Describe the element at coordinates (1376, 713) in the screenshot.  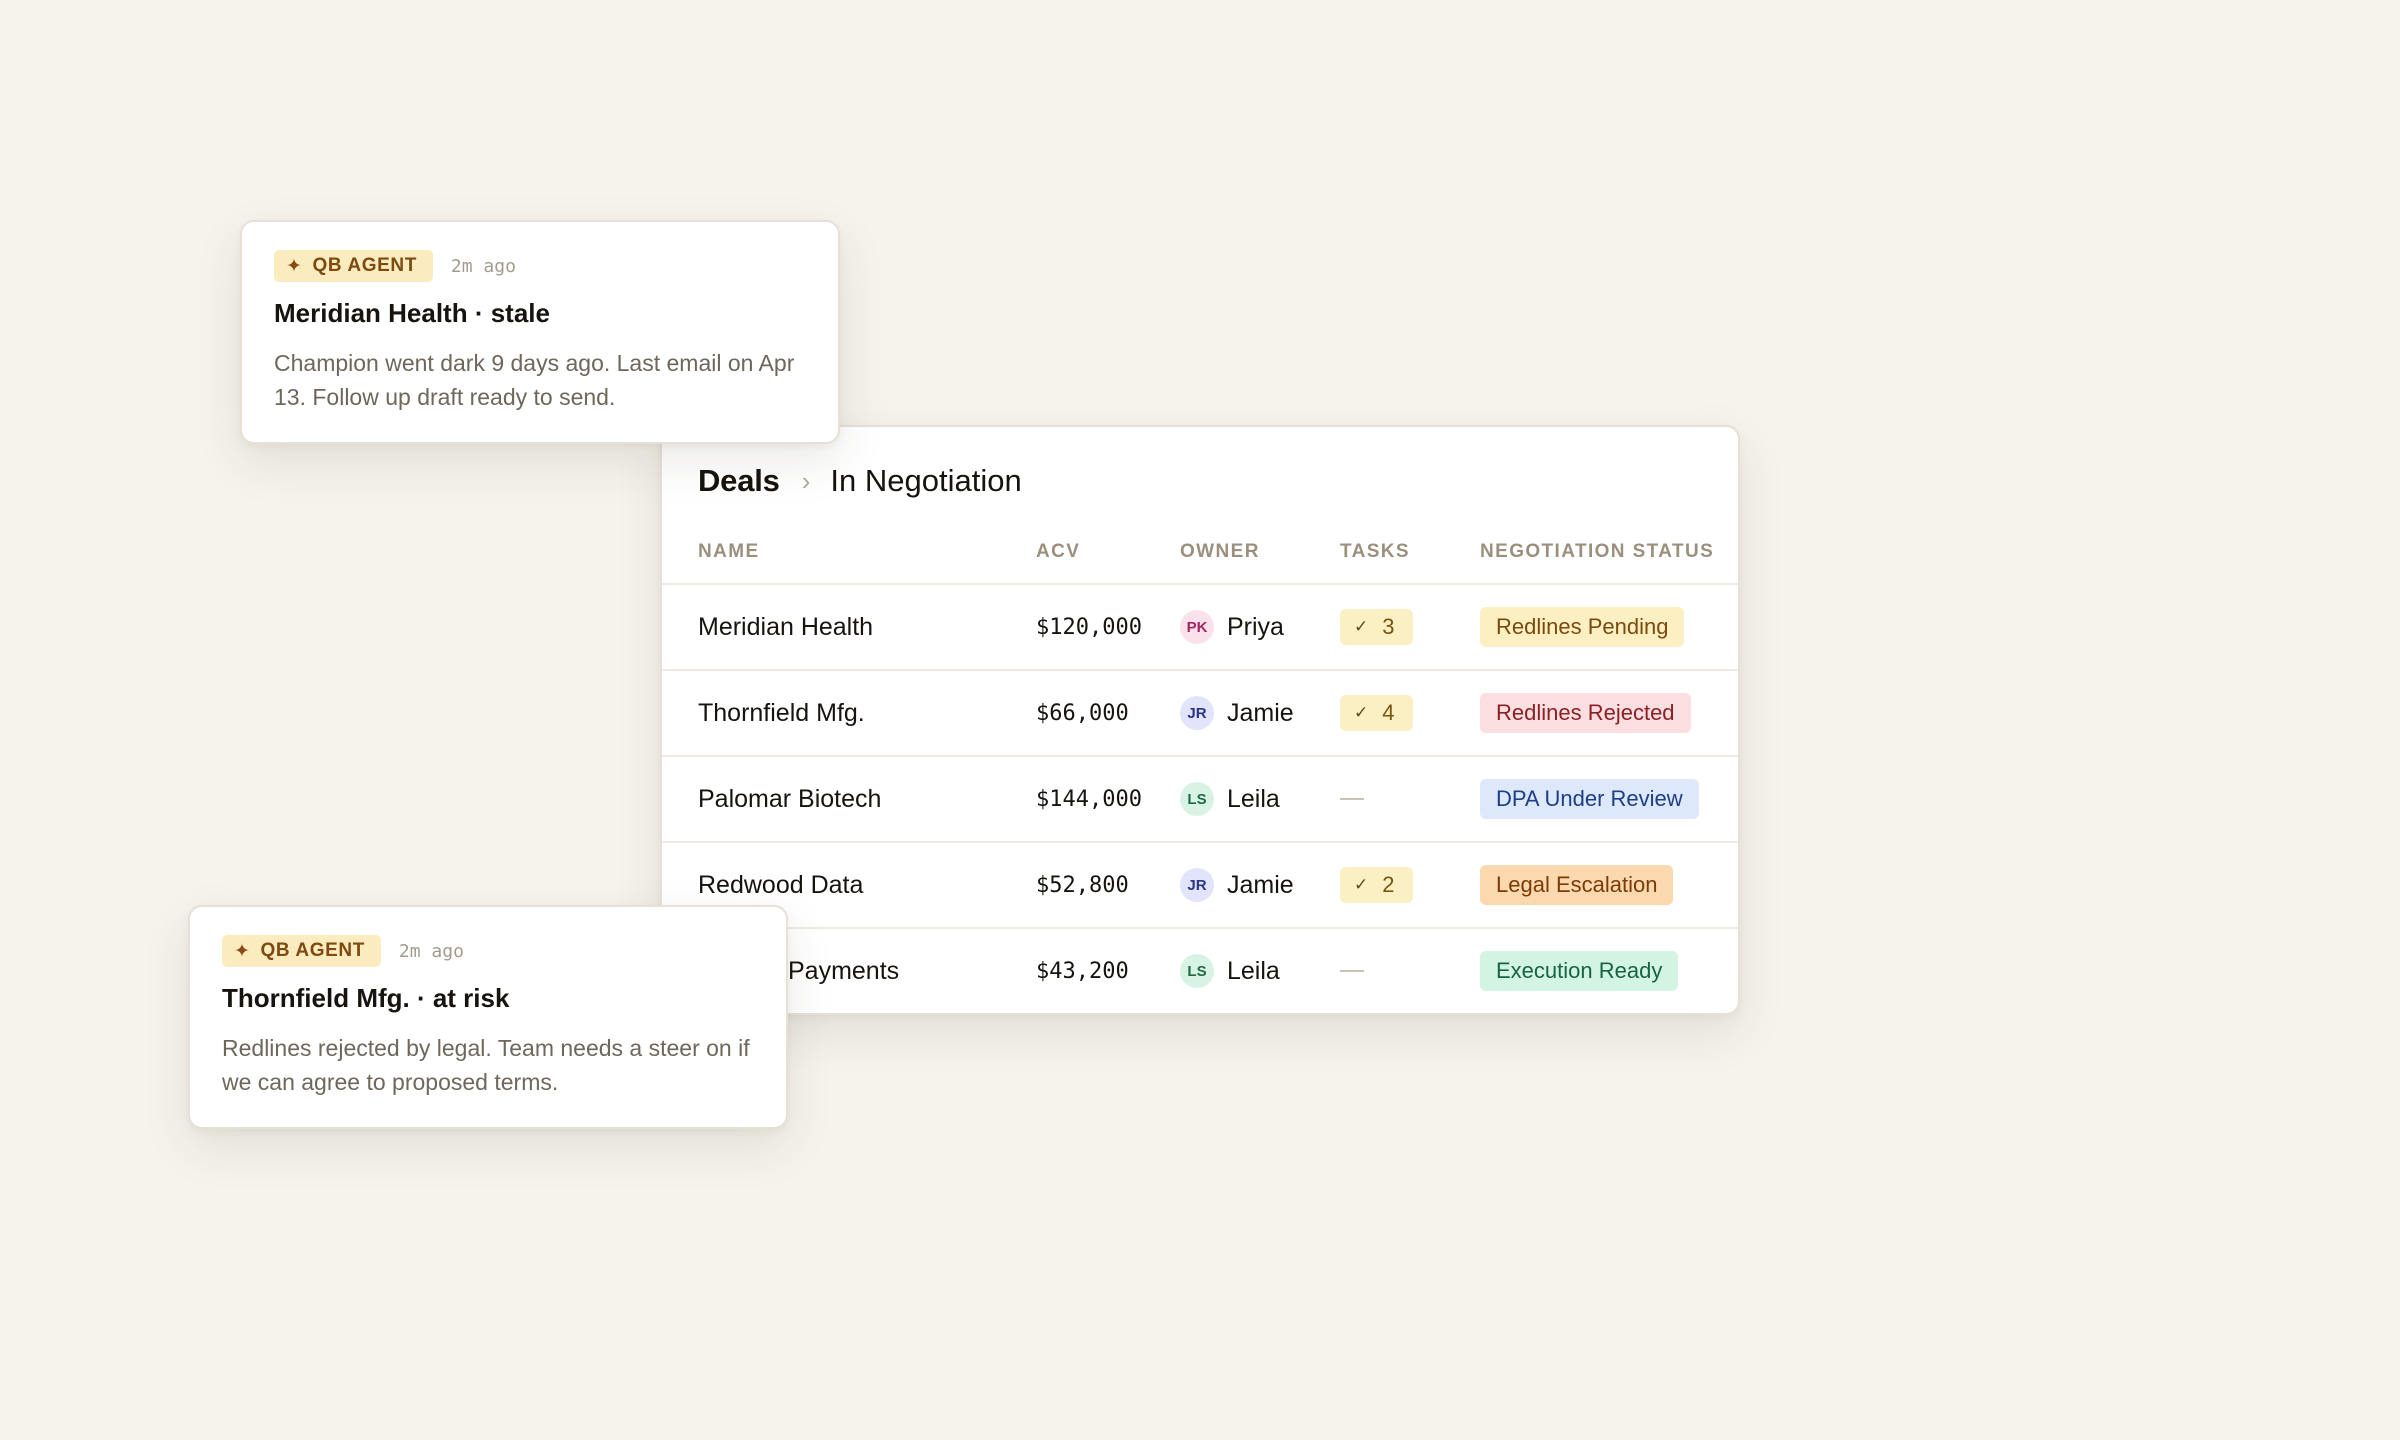
I see `task-count-badge: ✓ 4` at that location.